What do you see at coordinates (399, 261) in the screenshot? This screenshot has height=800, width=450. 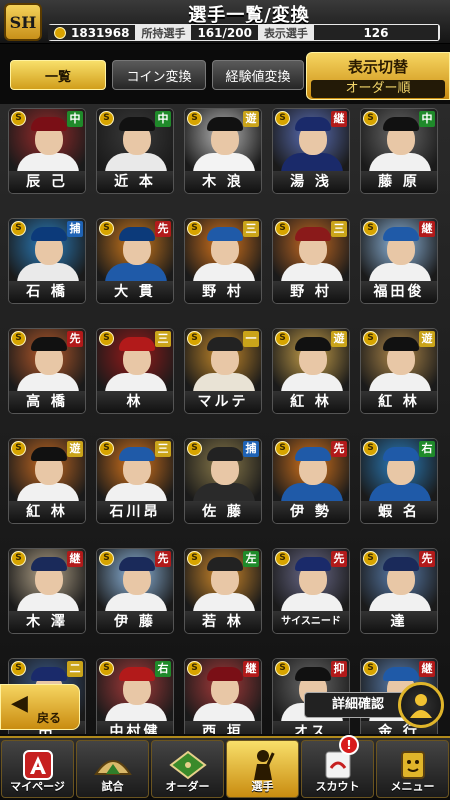 I see `player-card: S 継福田俊` at bounding box center [399, 261].